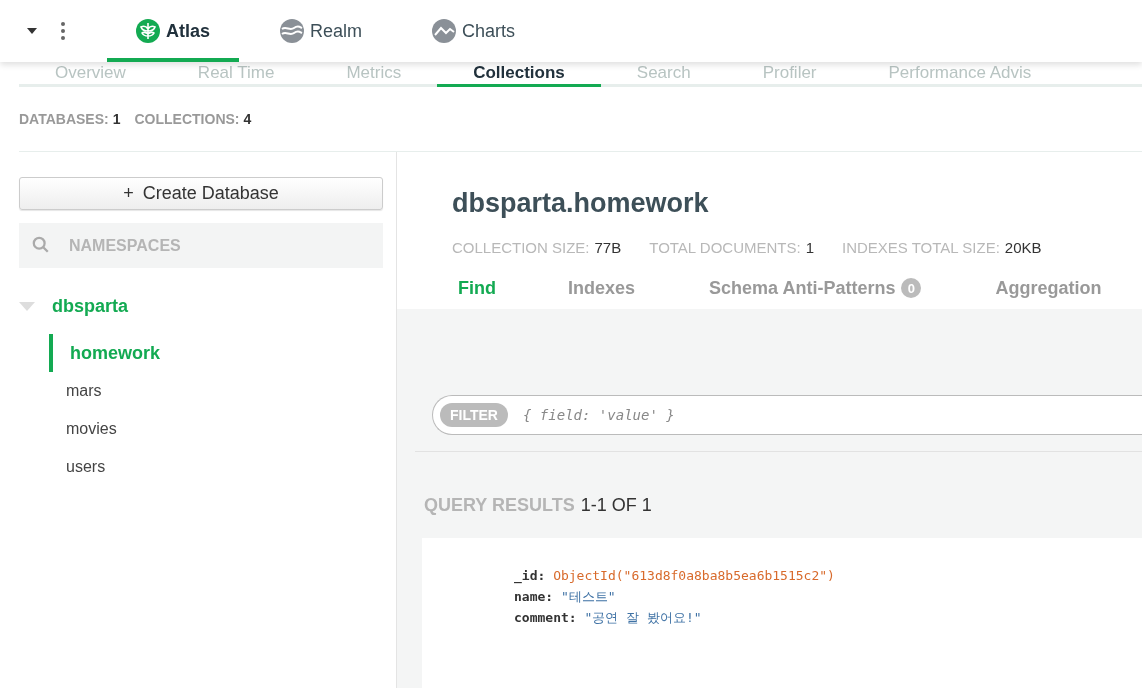  What do you see at coordinates (32, 31) in the screenshot?
I see `caret-down-icon` at bounding box center [32, 31].